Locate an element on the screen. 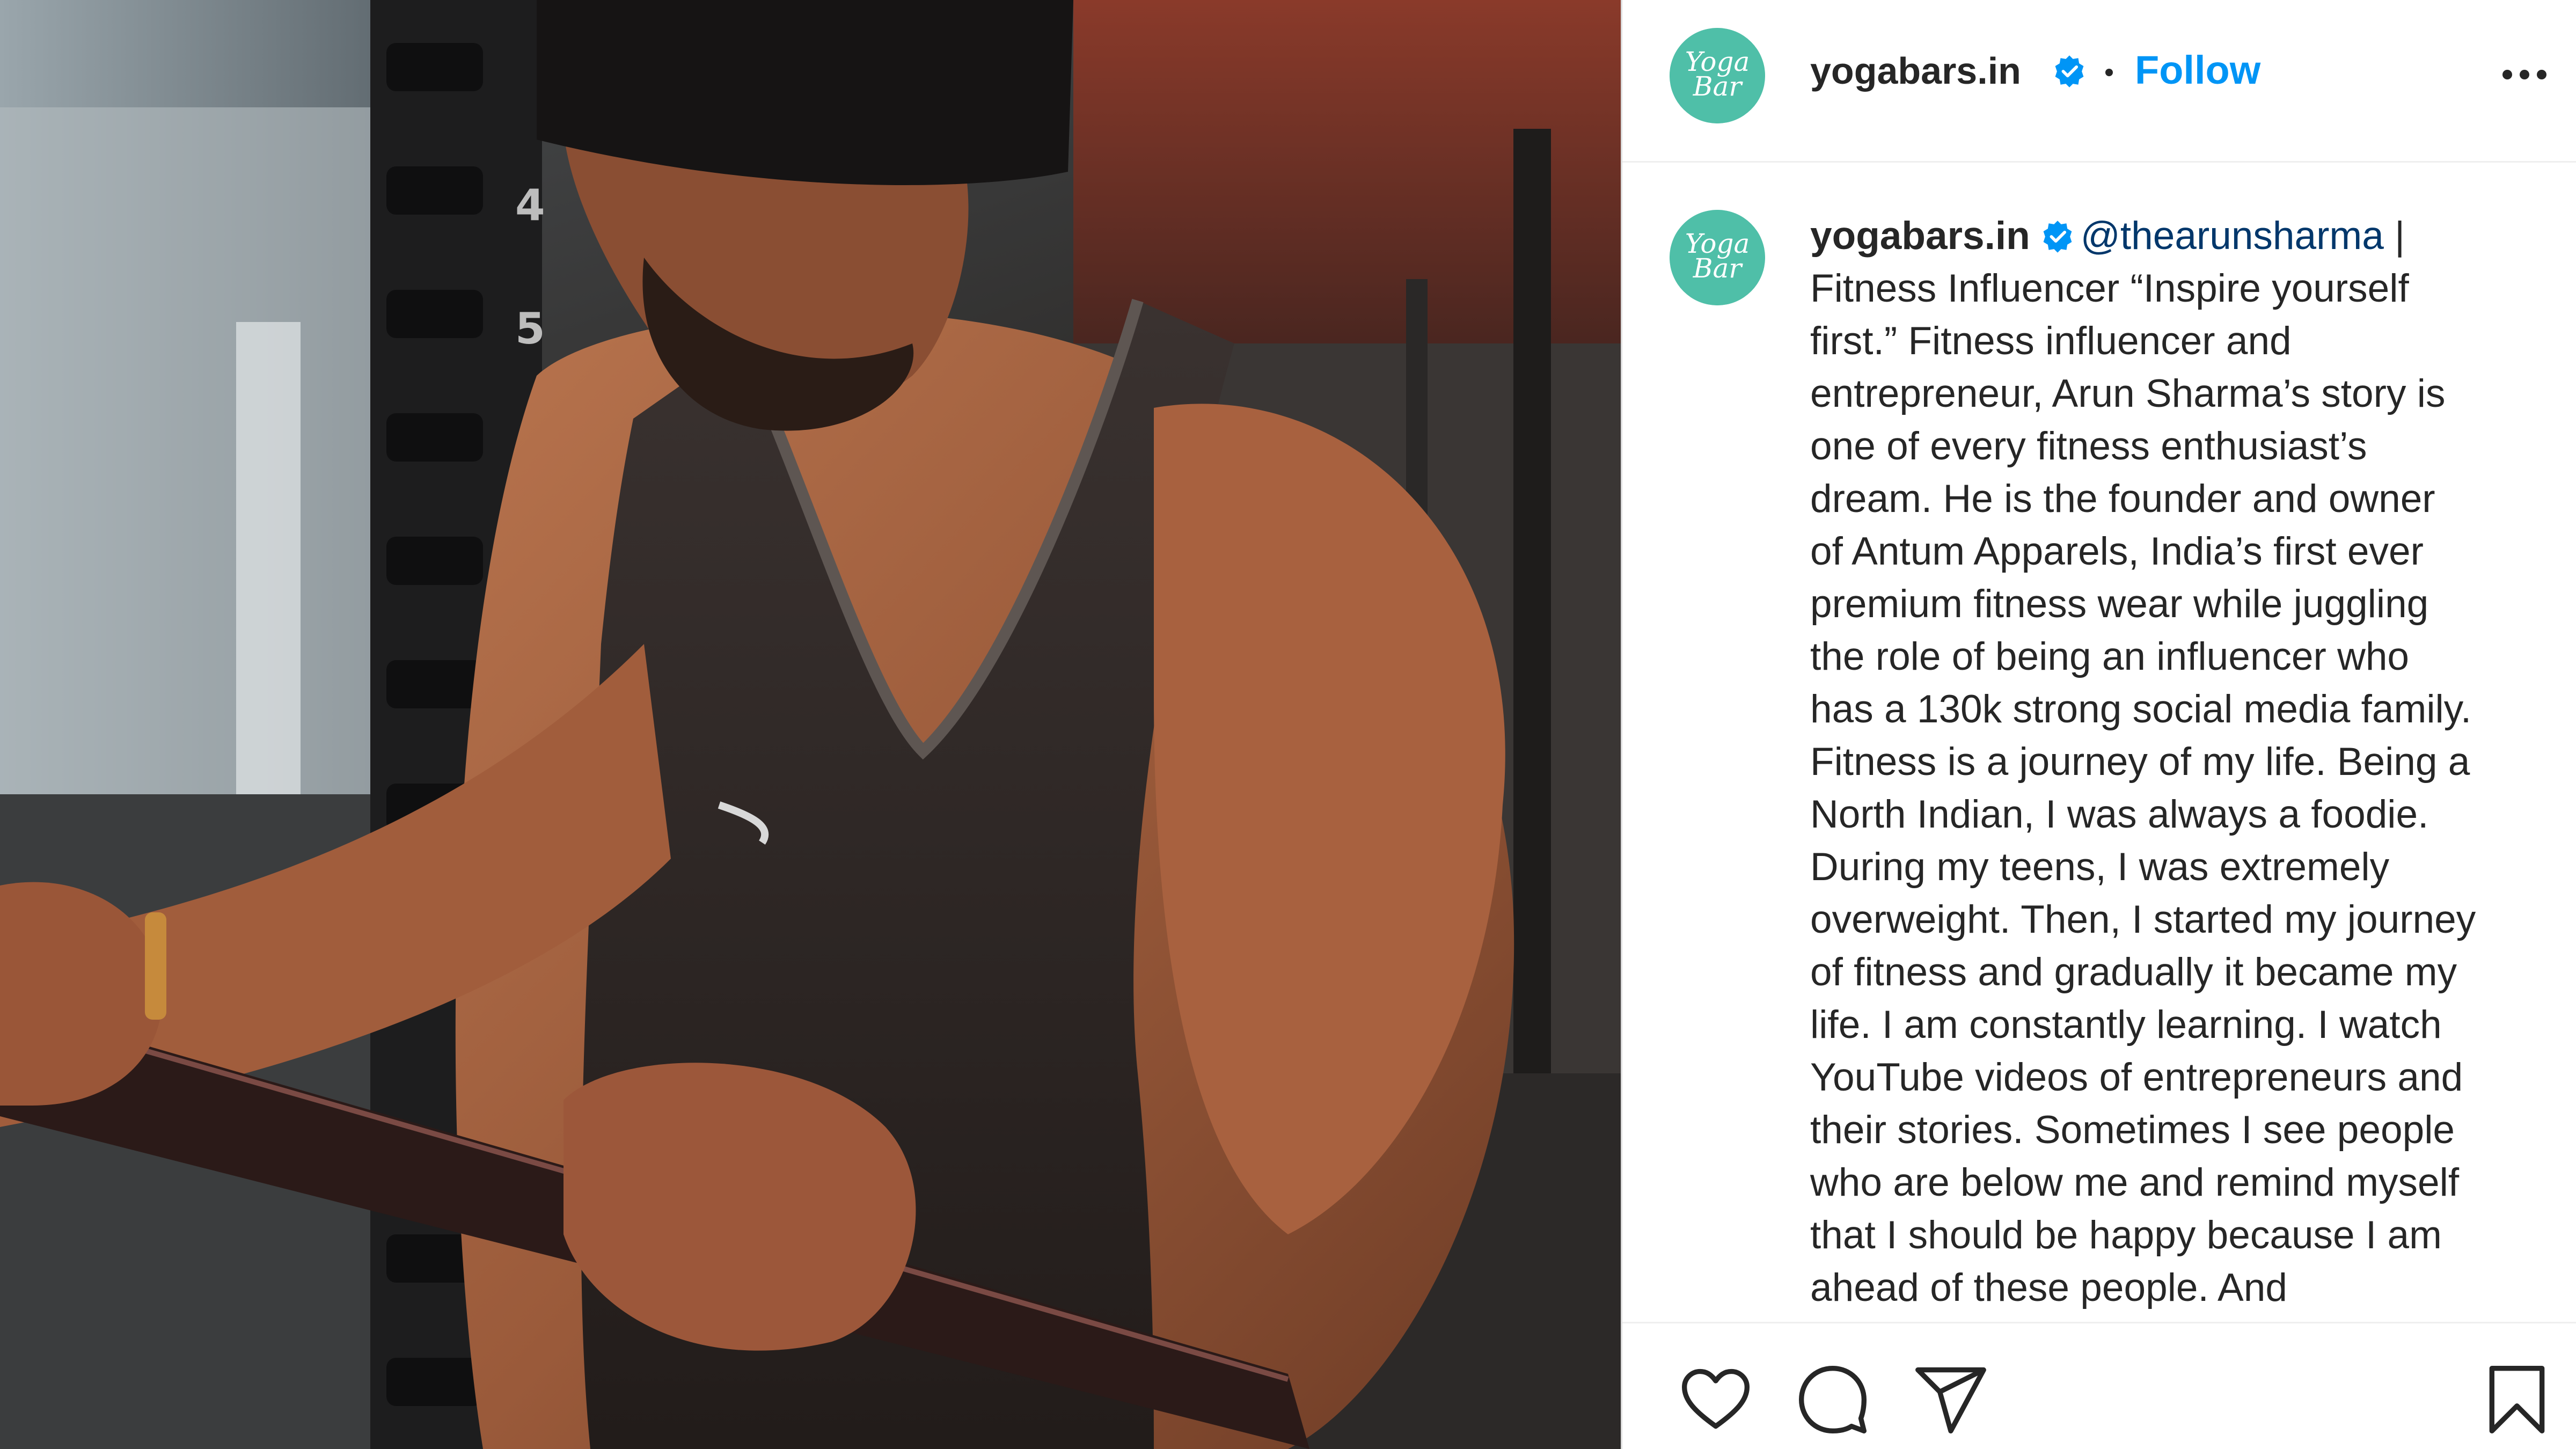 This screenshot has width=2576, height=1449. caption-line: YouTube videos of entrepreneurs and is located at coordinates (2136, 1077).